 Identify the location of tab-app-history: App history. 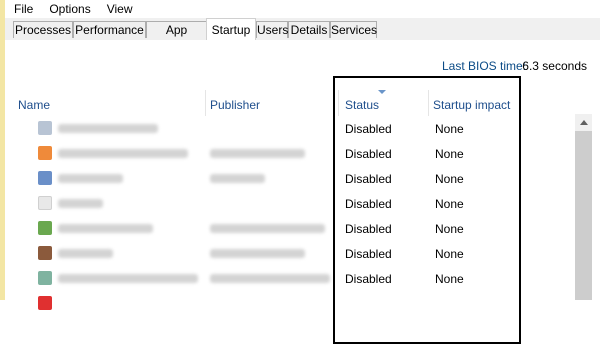
(176, 37).